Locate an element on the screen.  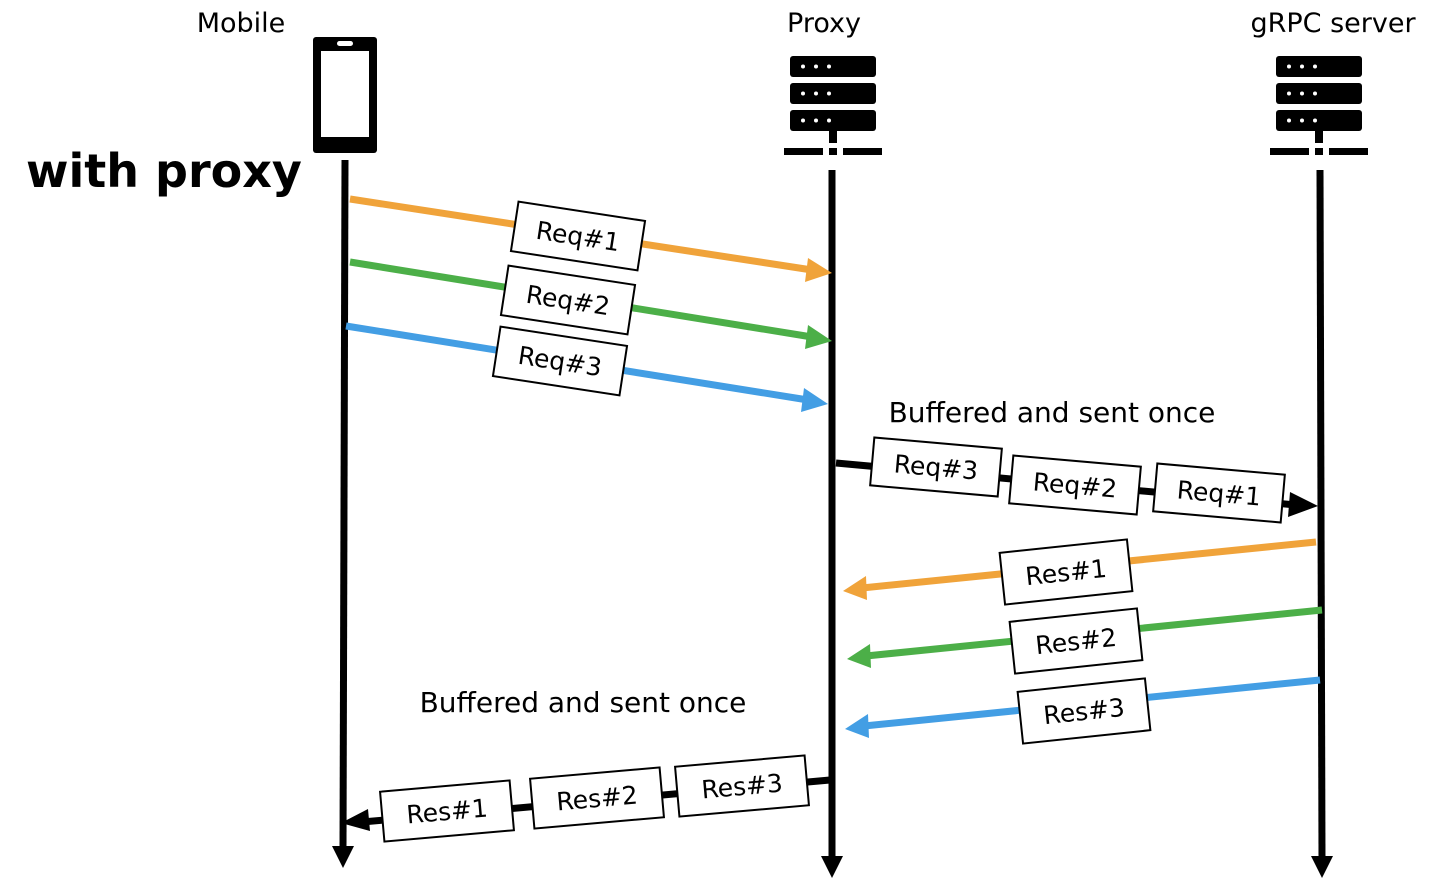
request-arrow-1: Req#1 is located at coordinates (590, 238).